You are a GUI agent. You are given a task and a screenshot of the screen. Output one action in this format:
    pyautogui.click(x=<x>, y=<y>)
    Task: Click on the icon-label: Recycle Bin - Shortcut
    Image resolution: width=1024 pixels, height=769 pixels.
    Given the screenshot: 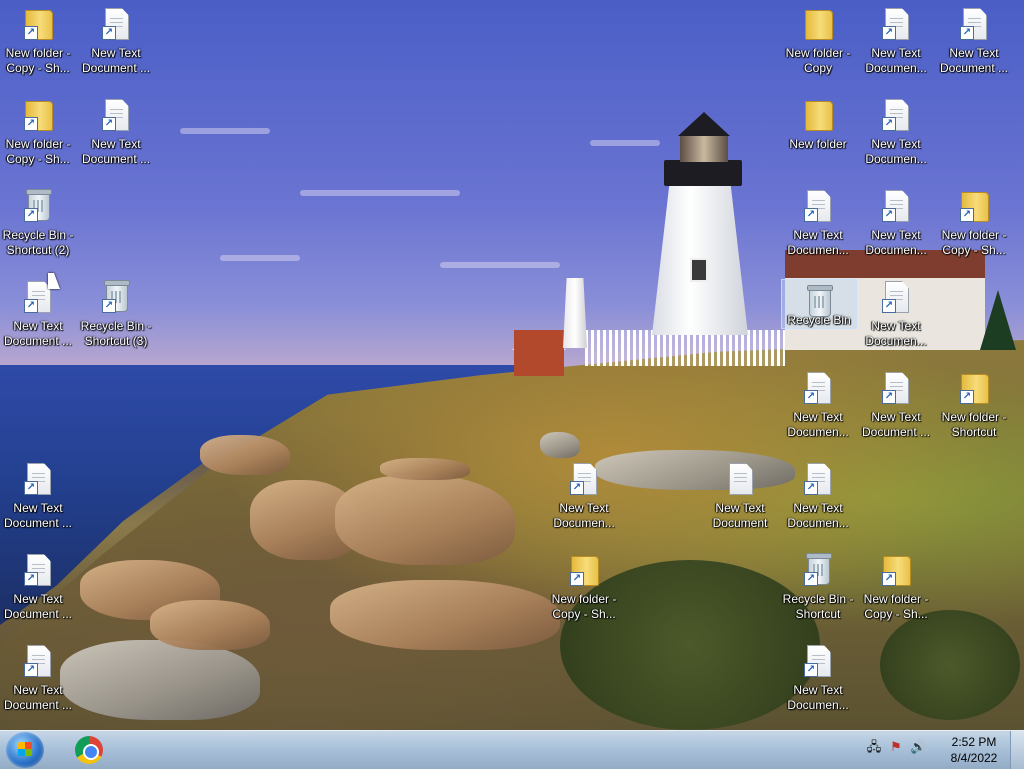 What is the action you would take?
    pyautogui.click(x=818, y=606)
    